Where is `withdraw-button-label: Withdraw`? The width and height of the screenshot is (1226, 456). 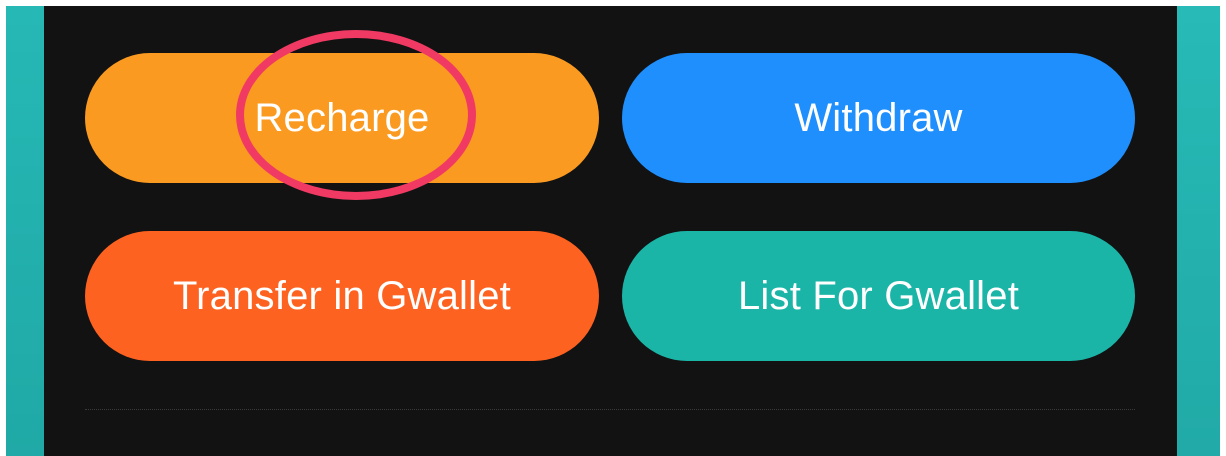 withdraw-button-label: Withdraw is located at coordinates (878, 117).